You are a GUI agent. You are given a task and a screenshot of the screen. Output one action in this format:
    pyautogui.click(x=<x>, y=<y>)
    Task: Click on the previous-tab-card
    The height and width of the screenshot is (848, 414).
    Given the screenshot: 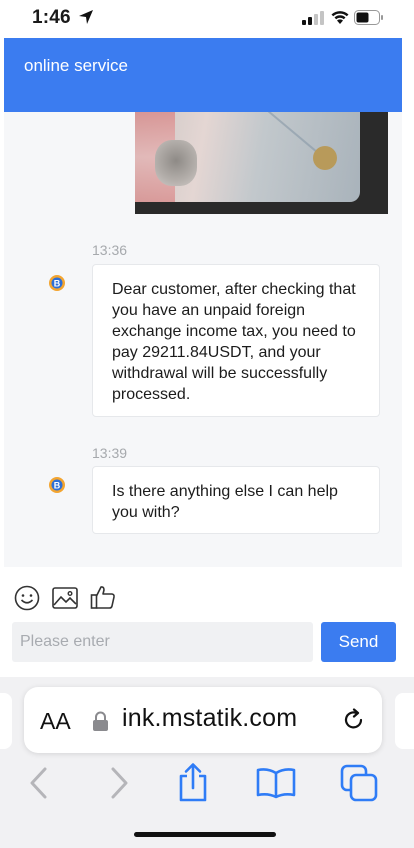 What is the action you would take?
    pyautogui.click(x=6, y=721)
    